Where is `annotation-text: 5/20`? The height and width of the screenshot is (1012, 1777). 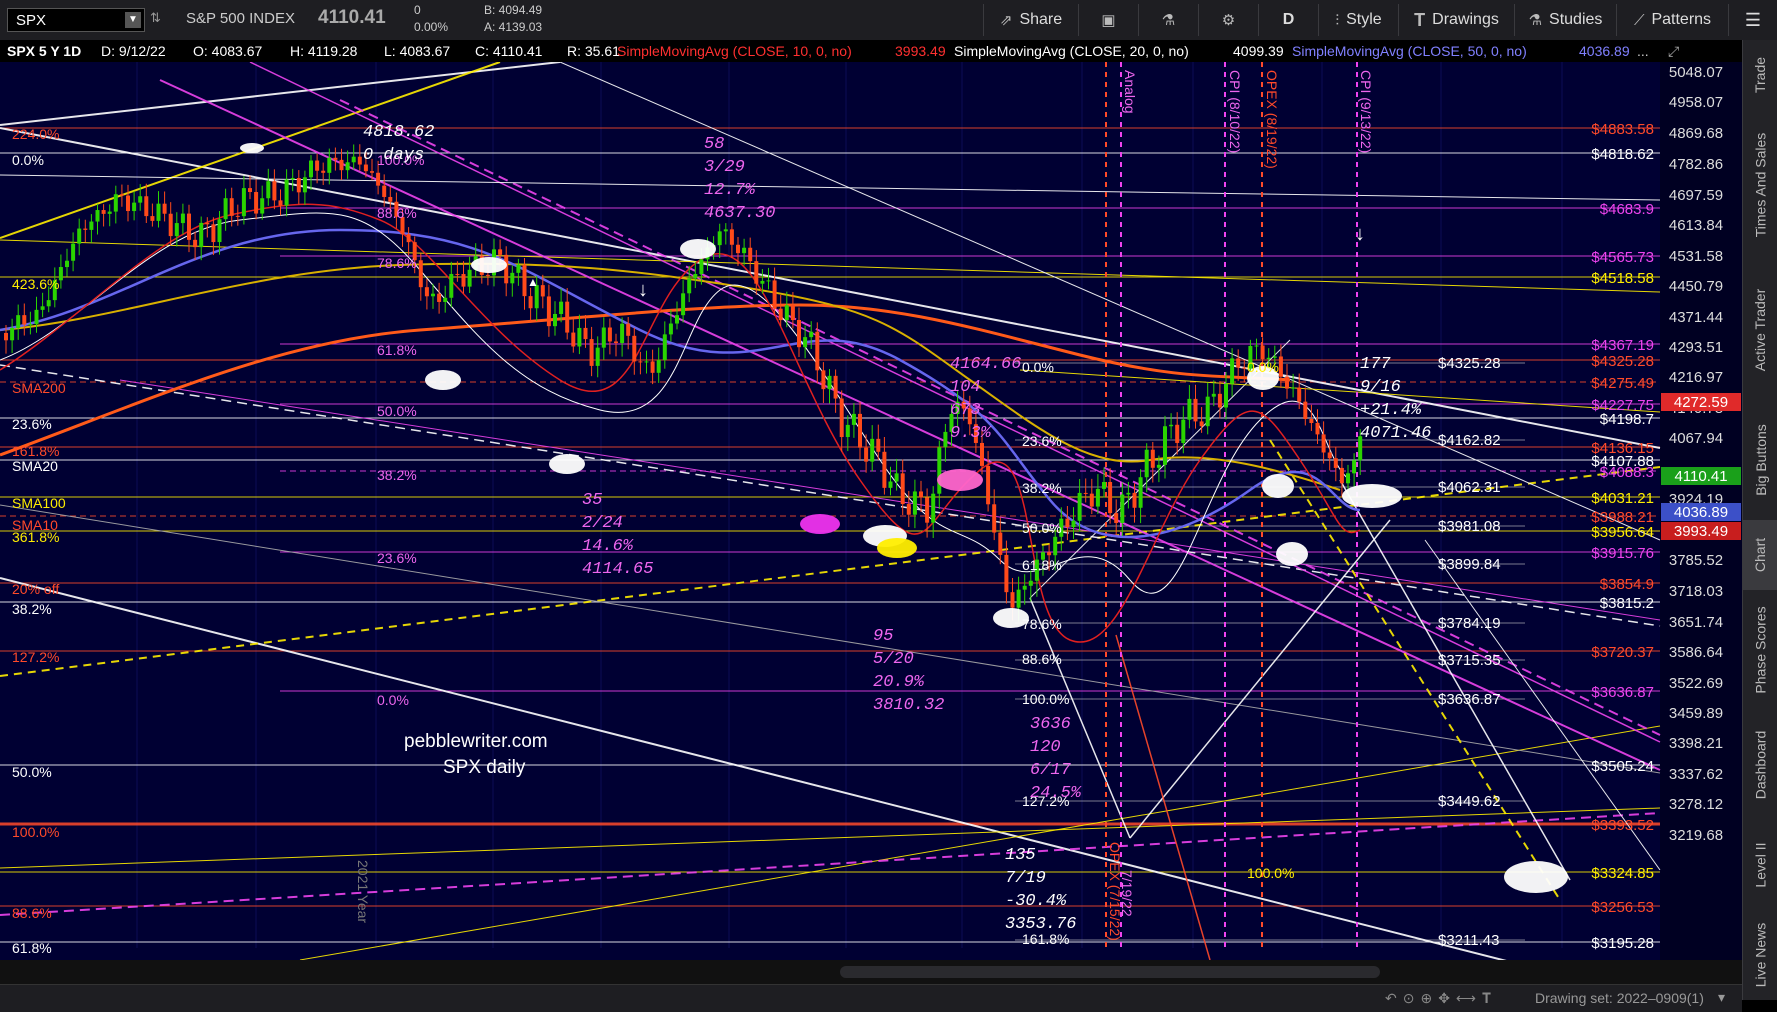
annotation-text: 5/20 is located at coordinates (893, 659).